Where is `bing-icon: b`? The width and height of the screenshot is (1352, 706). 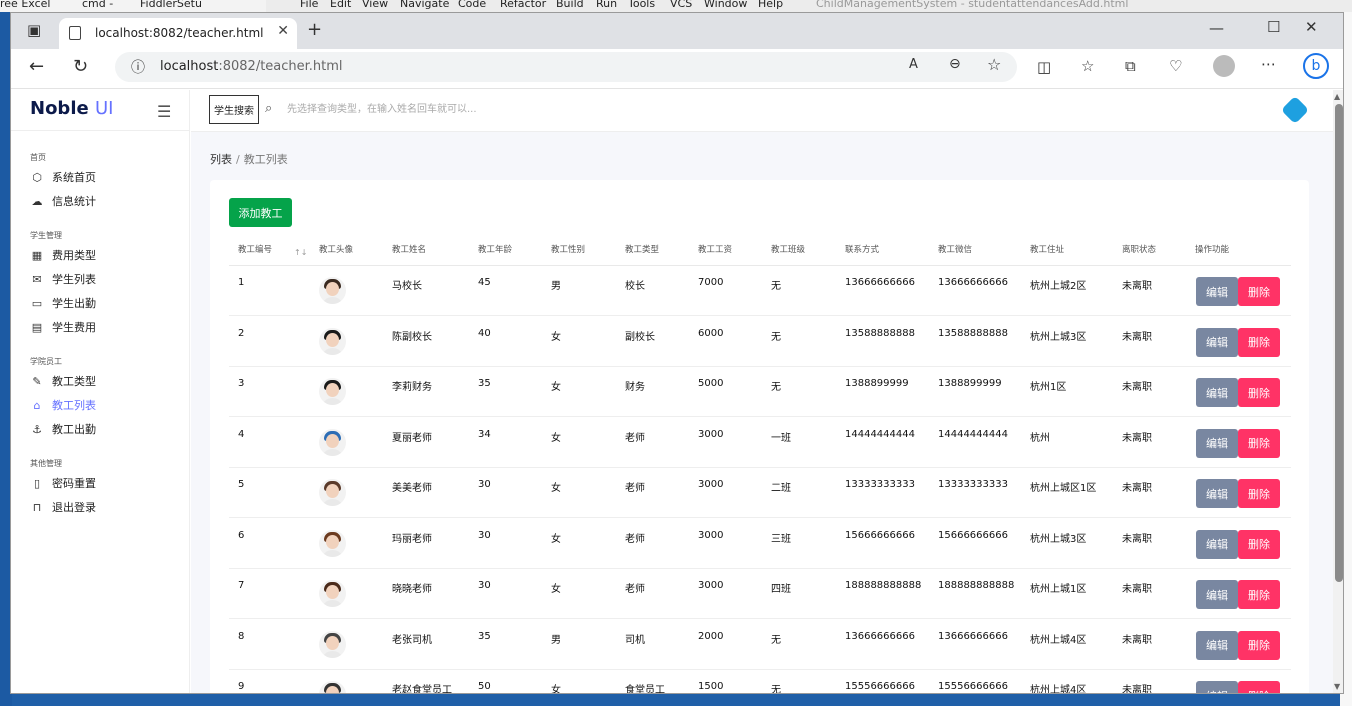 bing-icon: b is located at coordinates (1316, 66).